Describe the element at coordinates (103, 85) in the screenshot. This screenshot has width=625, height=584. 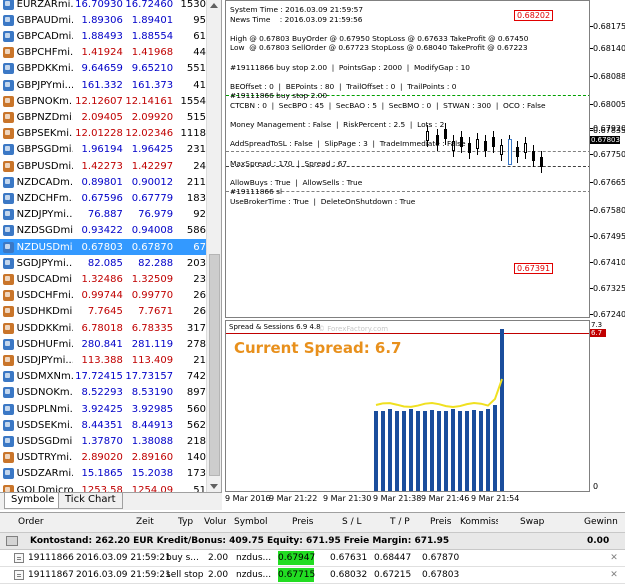
I see `market-watch-row: GBPJPYmi... 161.332 161.373 41` at that location.